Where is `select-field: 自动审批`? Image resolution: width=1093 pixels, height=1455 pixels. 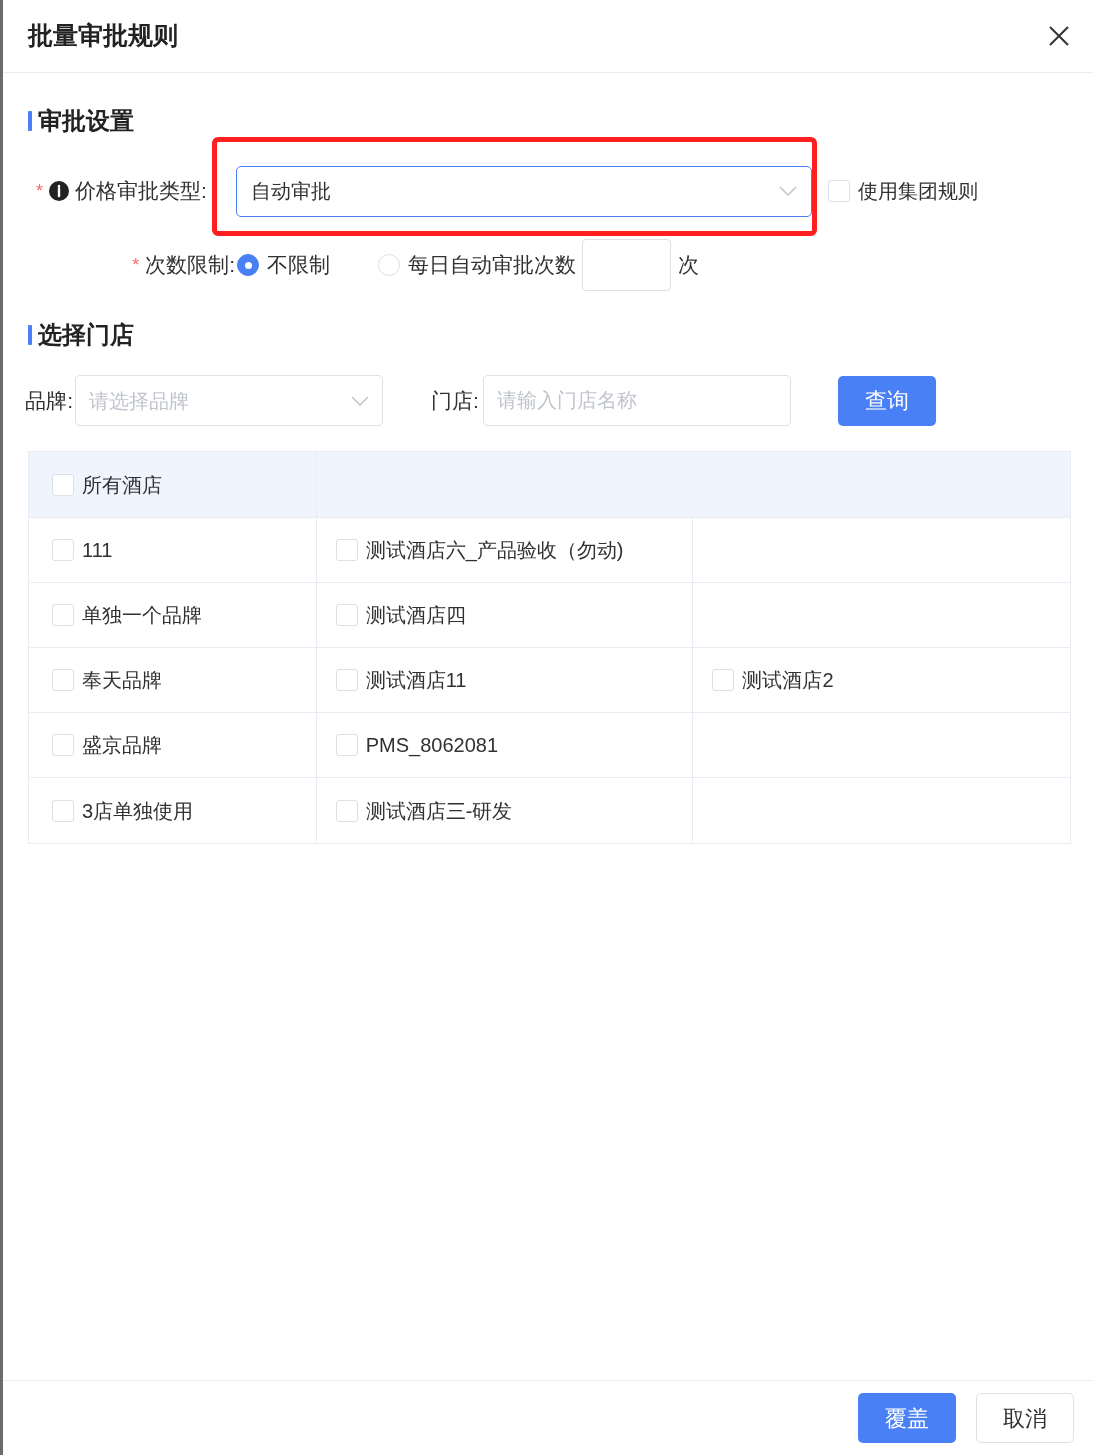 select-field: 自动审批 is located at coordinates (524, 191).